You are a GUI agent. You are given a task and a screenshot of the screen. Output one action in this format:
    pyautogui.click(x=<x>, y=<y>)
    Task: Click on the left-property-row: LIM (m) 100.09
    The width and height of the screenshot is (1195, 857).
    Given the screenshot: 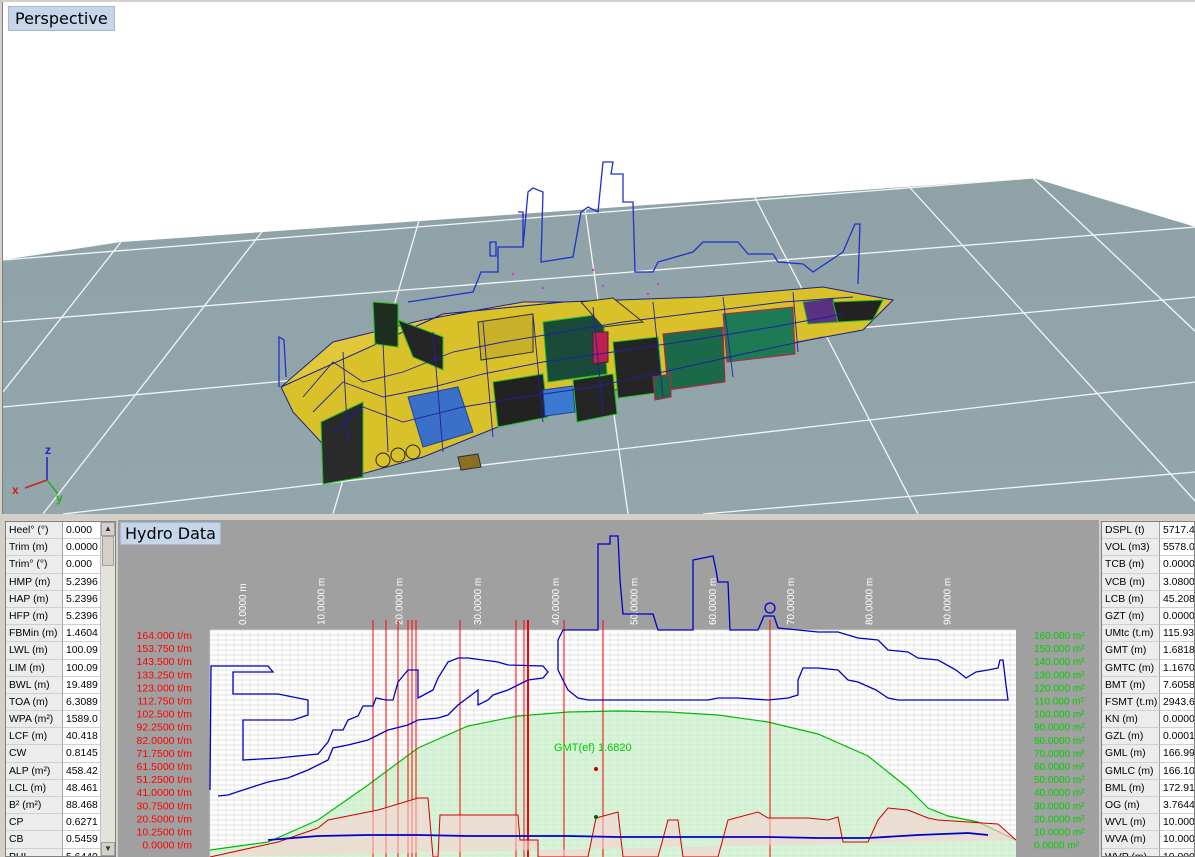 What is the action you would take?
    pyautogui.click(x=60, y=668)
    